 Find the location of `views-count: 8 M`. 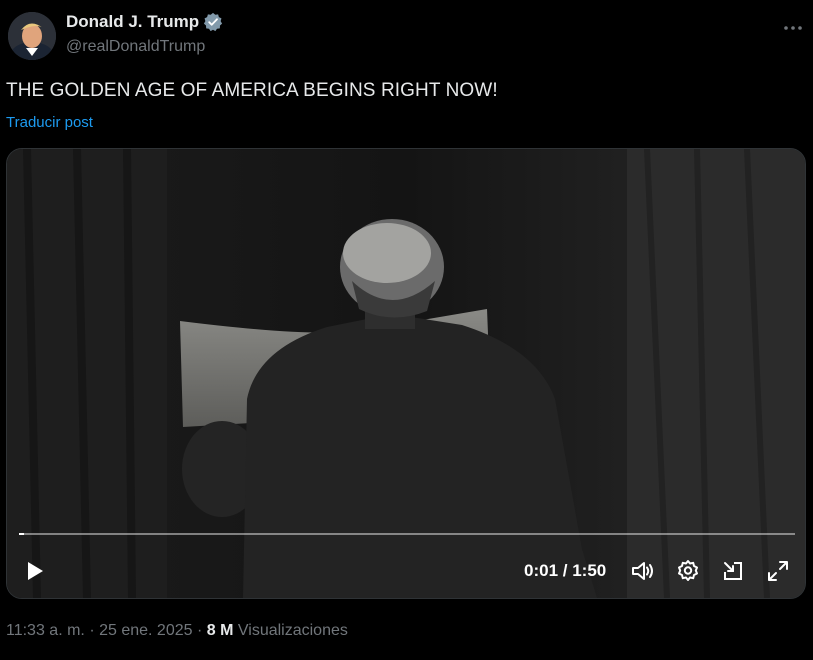

views-count: 8 M is located at coordinates (220, 630).